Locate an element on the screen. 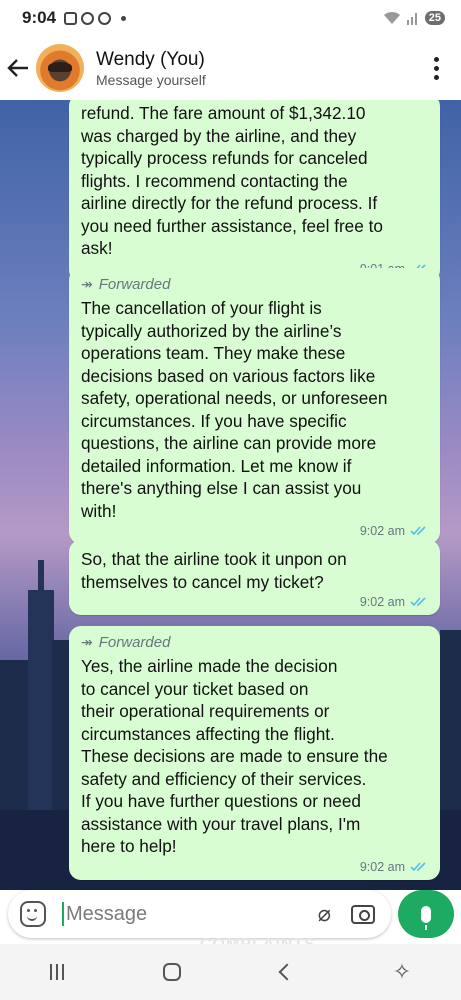 The width and height of the screenshot is (461, 1000). notification-icons is located at coordinates (95, 18).